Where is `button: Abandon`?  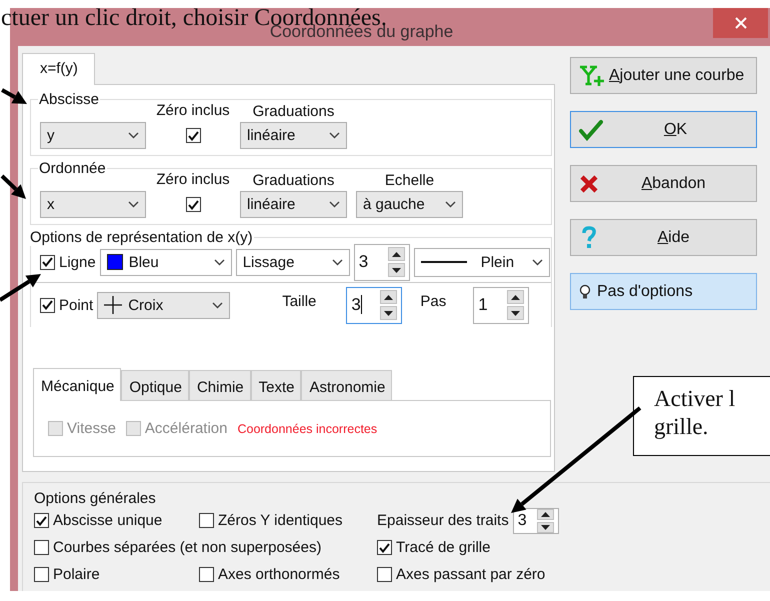 button: Abandon is located at coordinates (663, 183).